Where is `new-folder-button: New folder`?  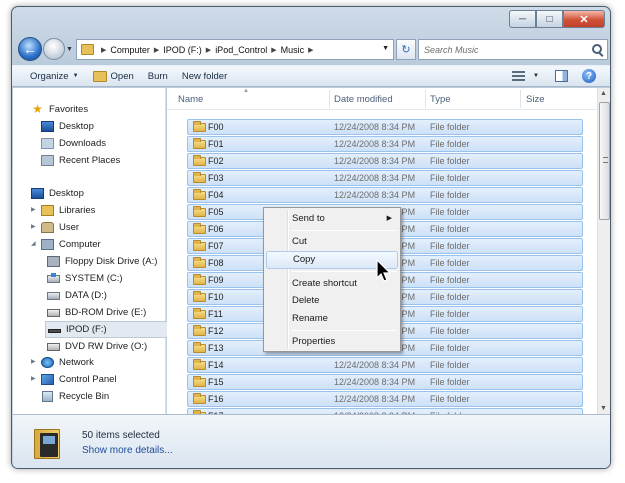
new-folder-button: New folder is located at coordinates (204, 76).